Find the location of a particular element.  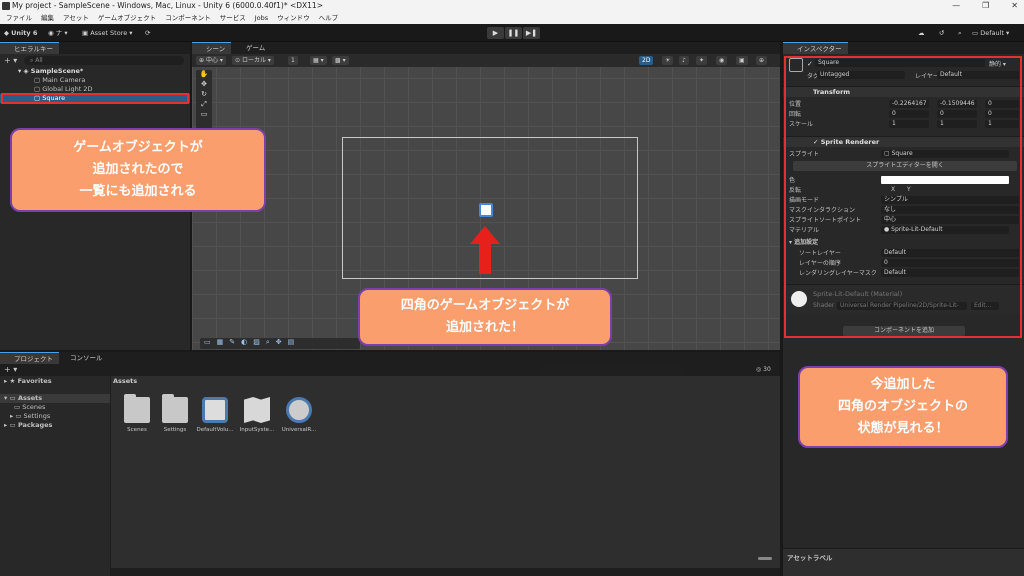

assets-item: ▾ ▭ Assets is located at coordinates (55, 398).